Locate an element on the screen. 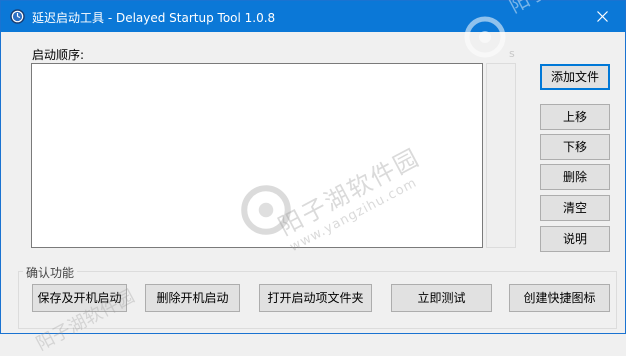 The width and height of the screenshot is (626, 356). clock-icon is located at coordinates (17, 16).